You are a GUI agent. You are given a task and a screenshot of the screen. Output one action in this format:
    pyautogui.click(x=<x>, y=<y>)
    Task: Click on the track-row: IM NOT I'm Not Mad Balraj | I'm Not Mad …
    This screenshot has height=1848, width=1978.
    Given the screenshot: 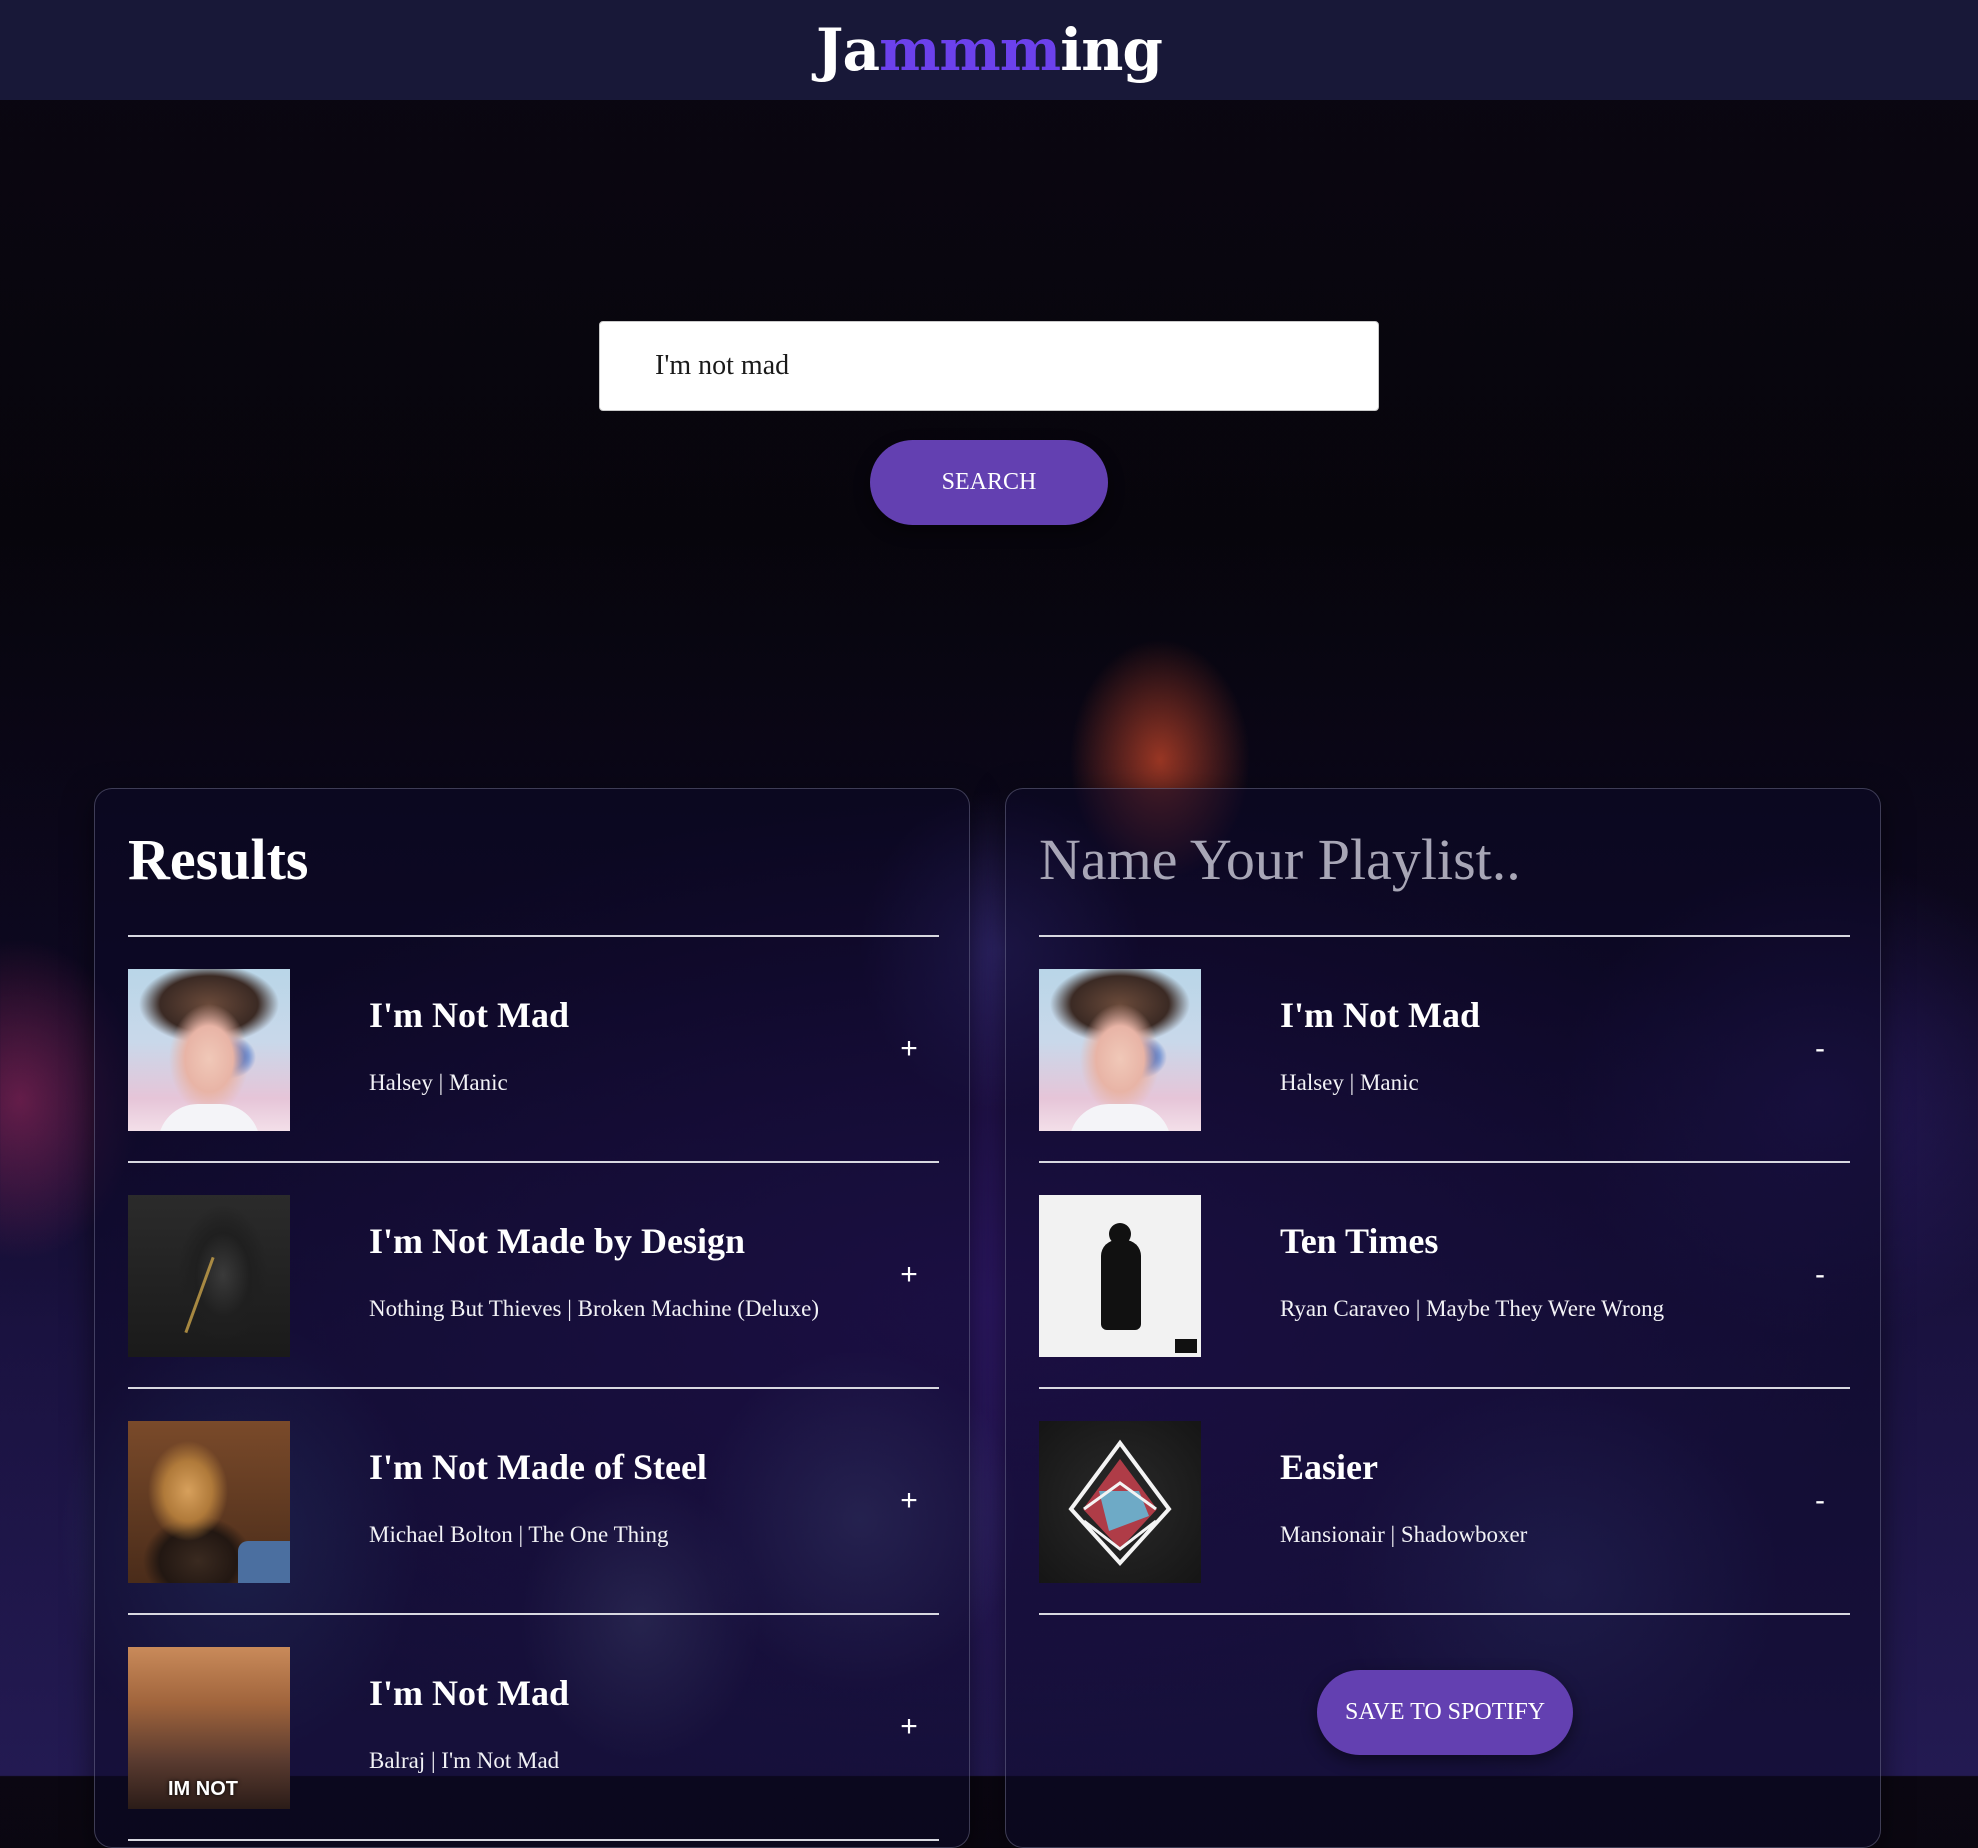 What is the action you would take?
    pyautogui.click(x=533, y=1728)
    